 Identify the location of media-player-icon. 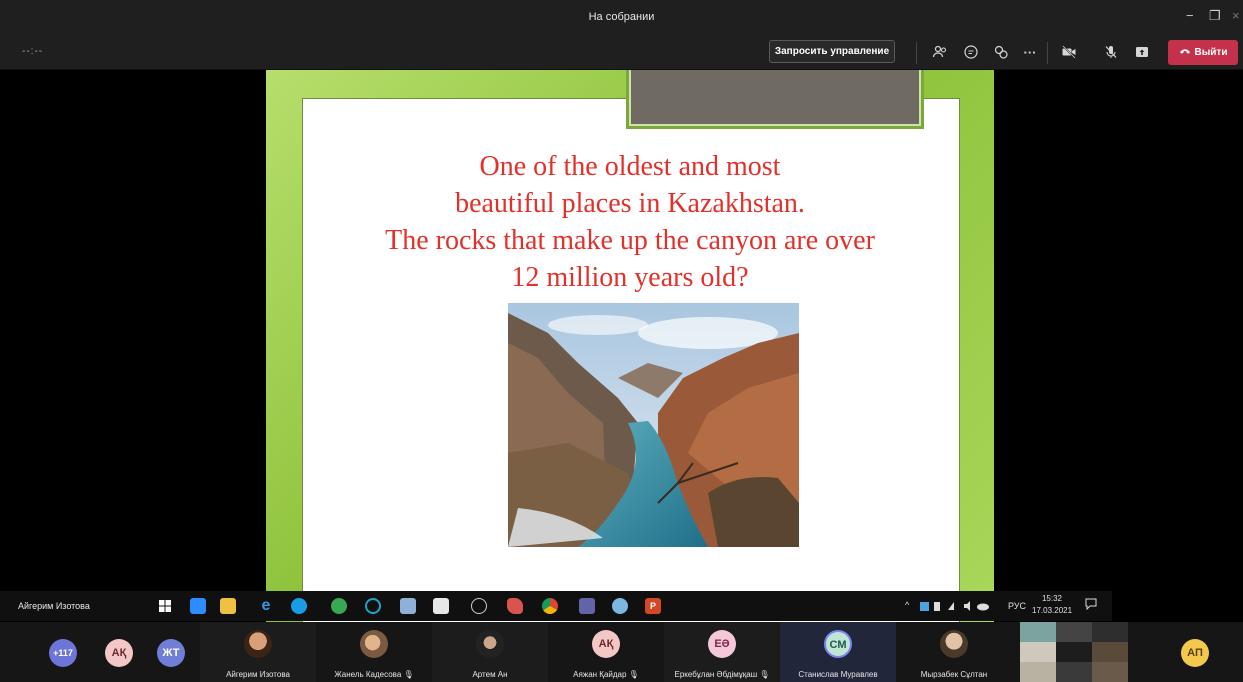
(479, 606).